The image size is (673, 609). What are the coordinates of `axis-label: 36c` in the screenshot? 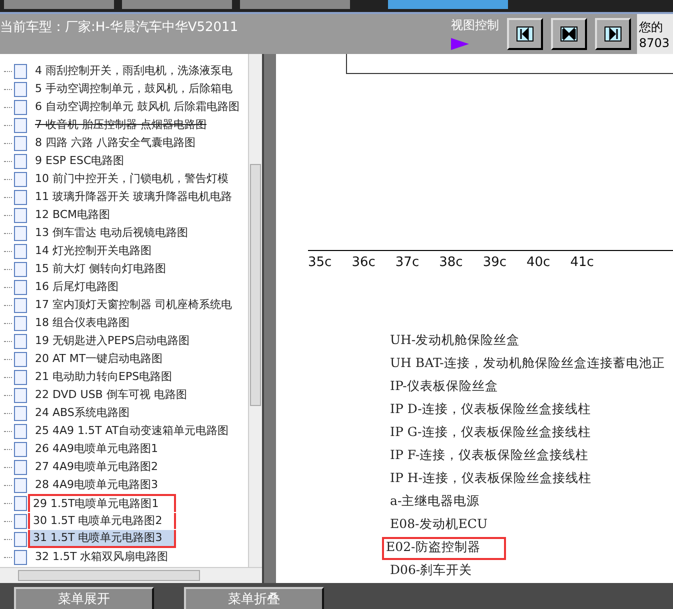 It's located at (364, 262).